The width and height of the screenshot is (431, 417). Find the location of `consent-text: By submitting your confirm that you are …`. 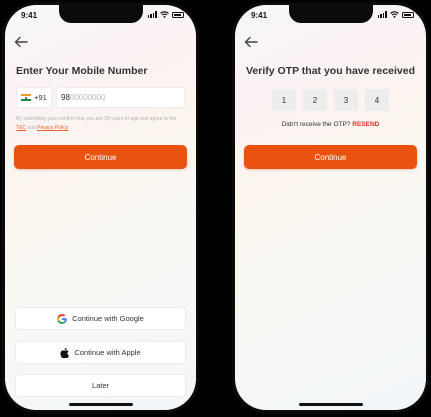

consent-text: By submitting your confirm that you are … is located at coordinates (100, 124).